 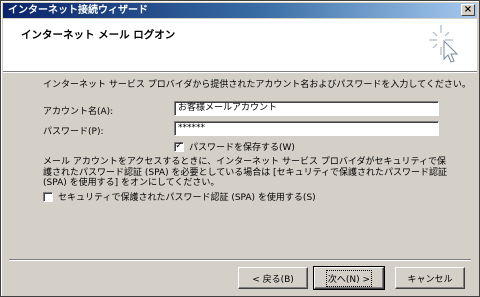 I want to click on footer-divider, so click(x=240, y=260).